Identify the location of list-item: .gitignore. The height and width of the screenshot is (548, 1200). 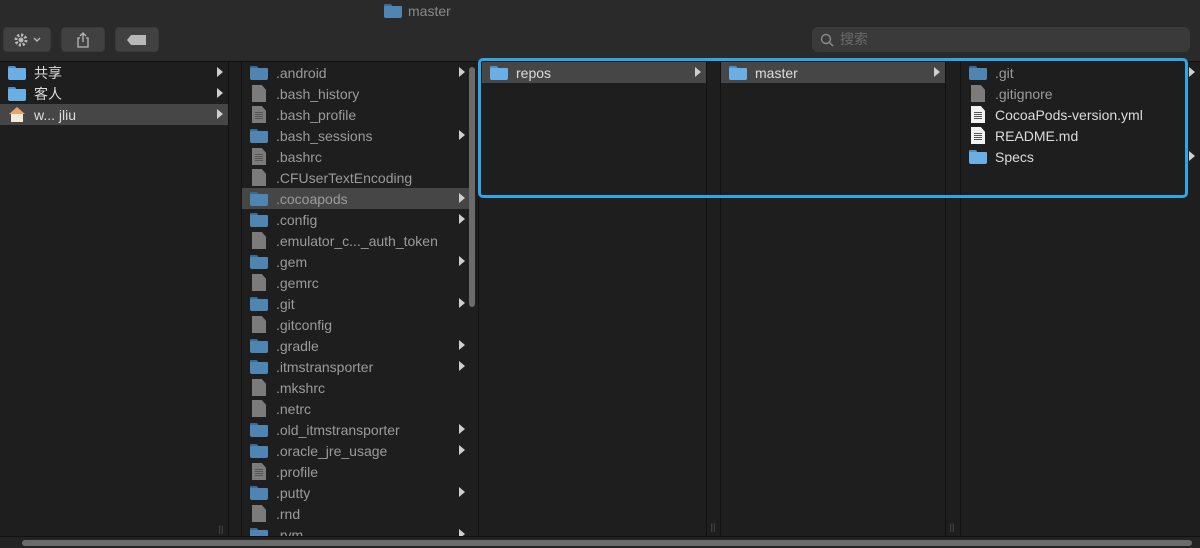
(1080, 93).